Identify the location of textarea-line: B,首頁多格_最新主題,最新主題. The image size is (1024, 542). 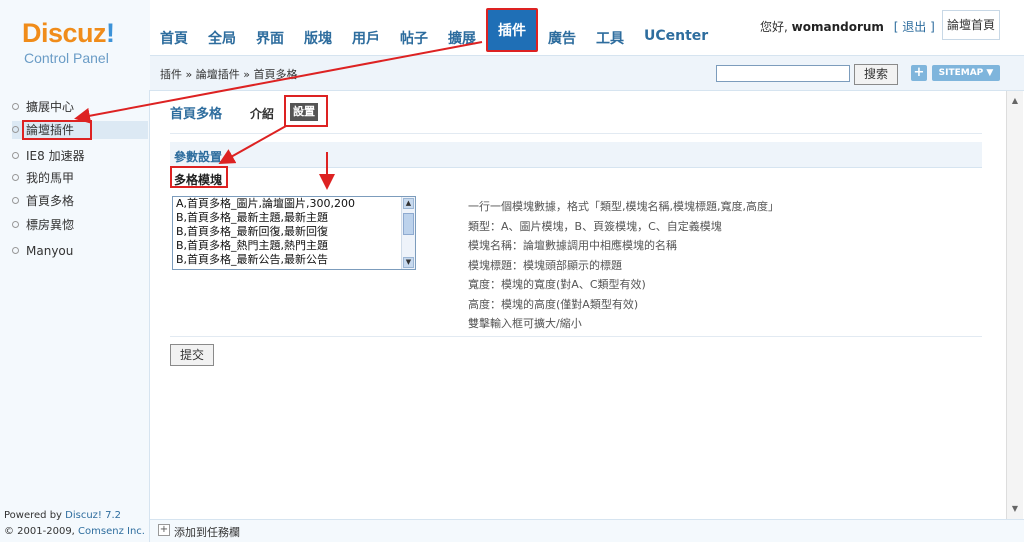
(252, 217).